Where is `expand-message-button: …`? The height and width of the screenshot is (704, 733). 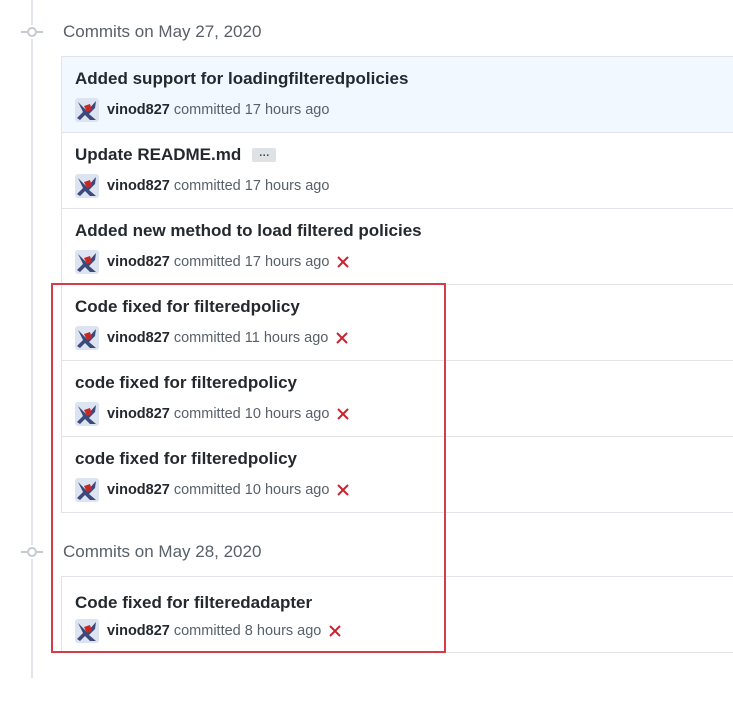
expand-message-button: … is located at coordinates (264, 155).